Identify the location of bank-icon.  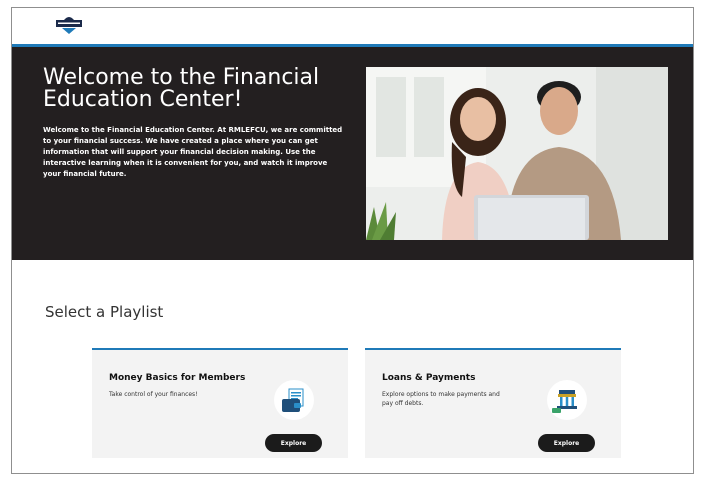
(567, 400).